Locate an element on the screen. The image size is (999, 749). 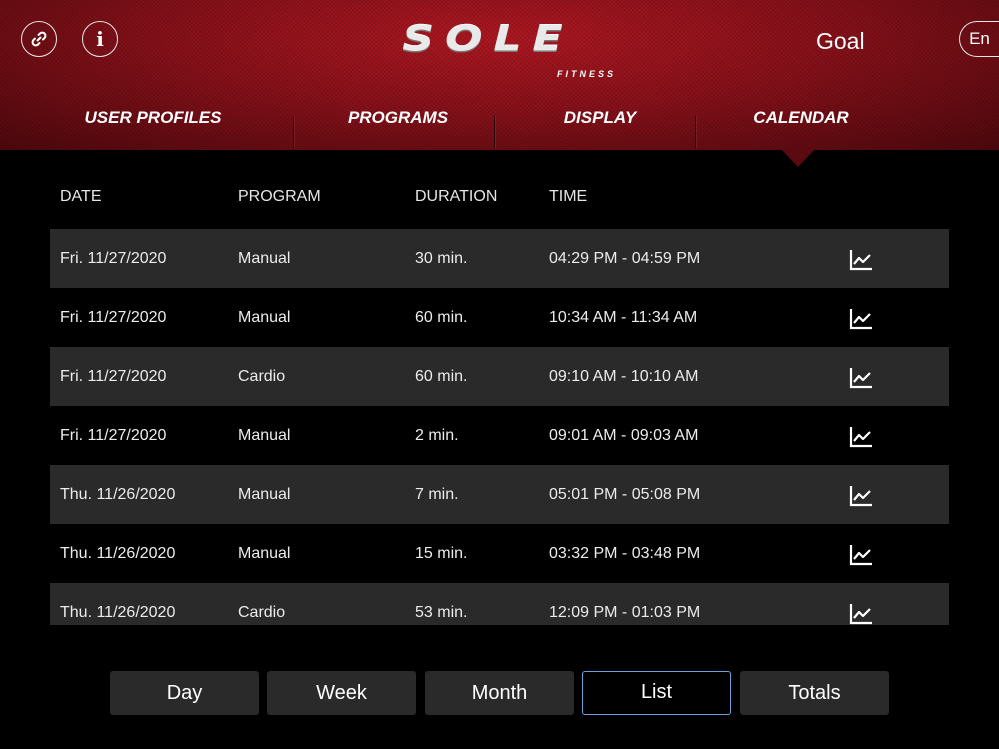
row-time: 04:29 PM - 04:59 PM is located at coordinates (625, 258).